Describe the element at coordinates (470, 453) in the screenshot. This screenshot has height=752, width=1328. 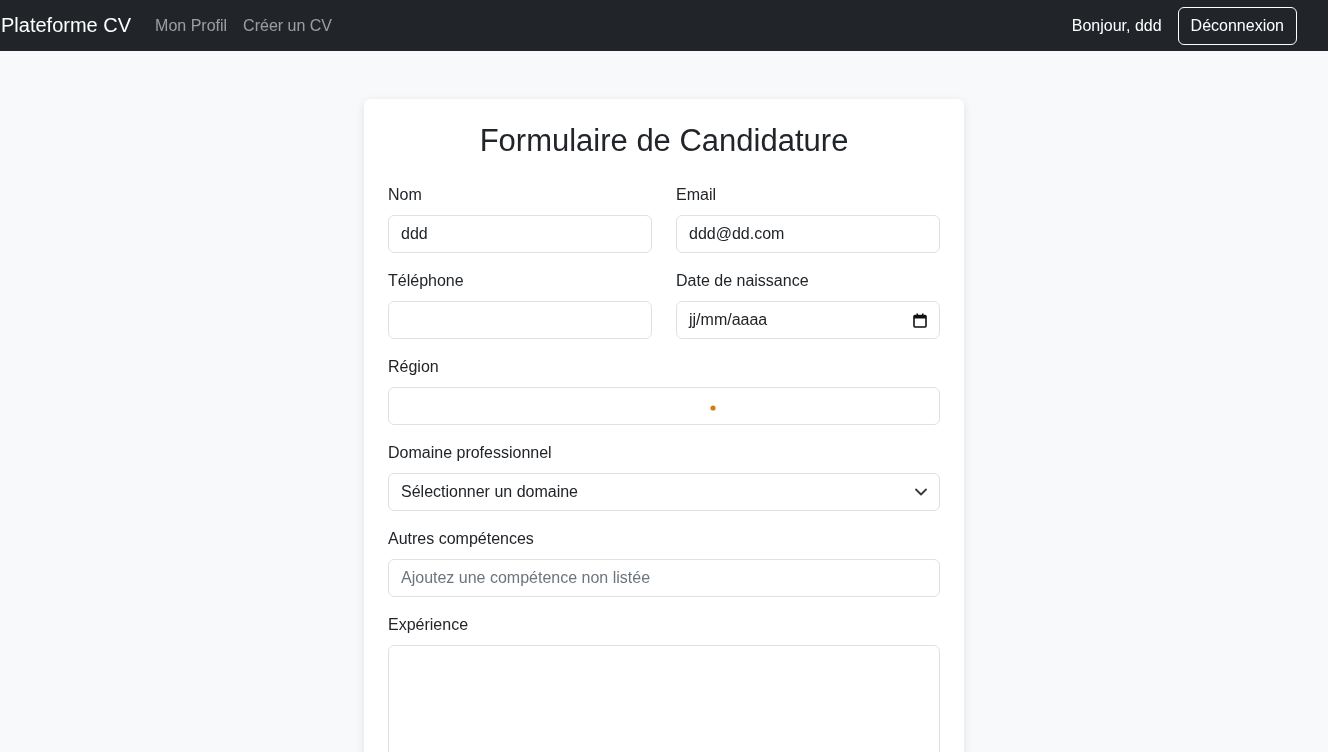
I see `field-label: Domaine professionnel` at that location.